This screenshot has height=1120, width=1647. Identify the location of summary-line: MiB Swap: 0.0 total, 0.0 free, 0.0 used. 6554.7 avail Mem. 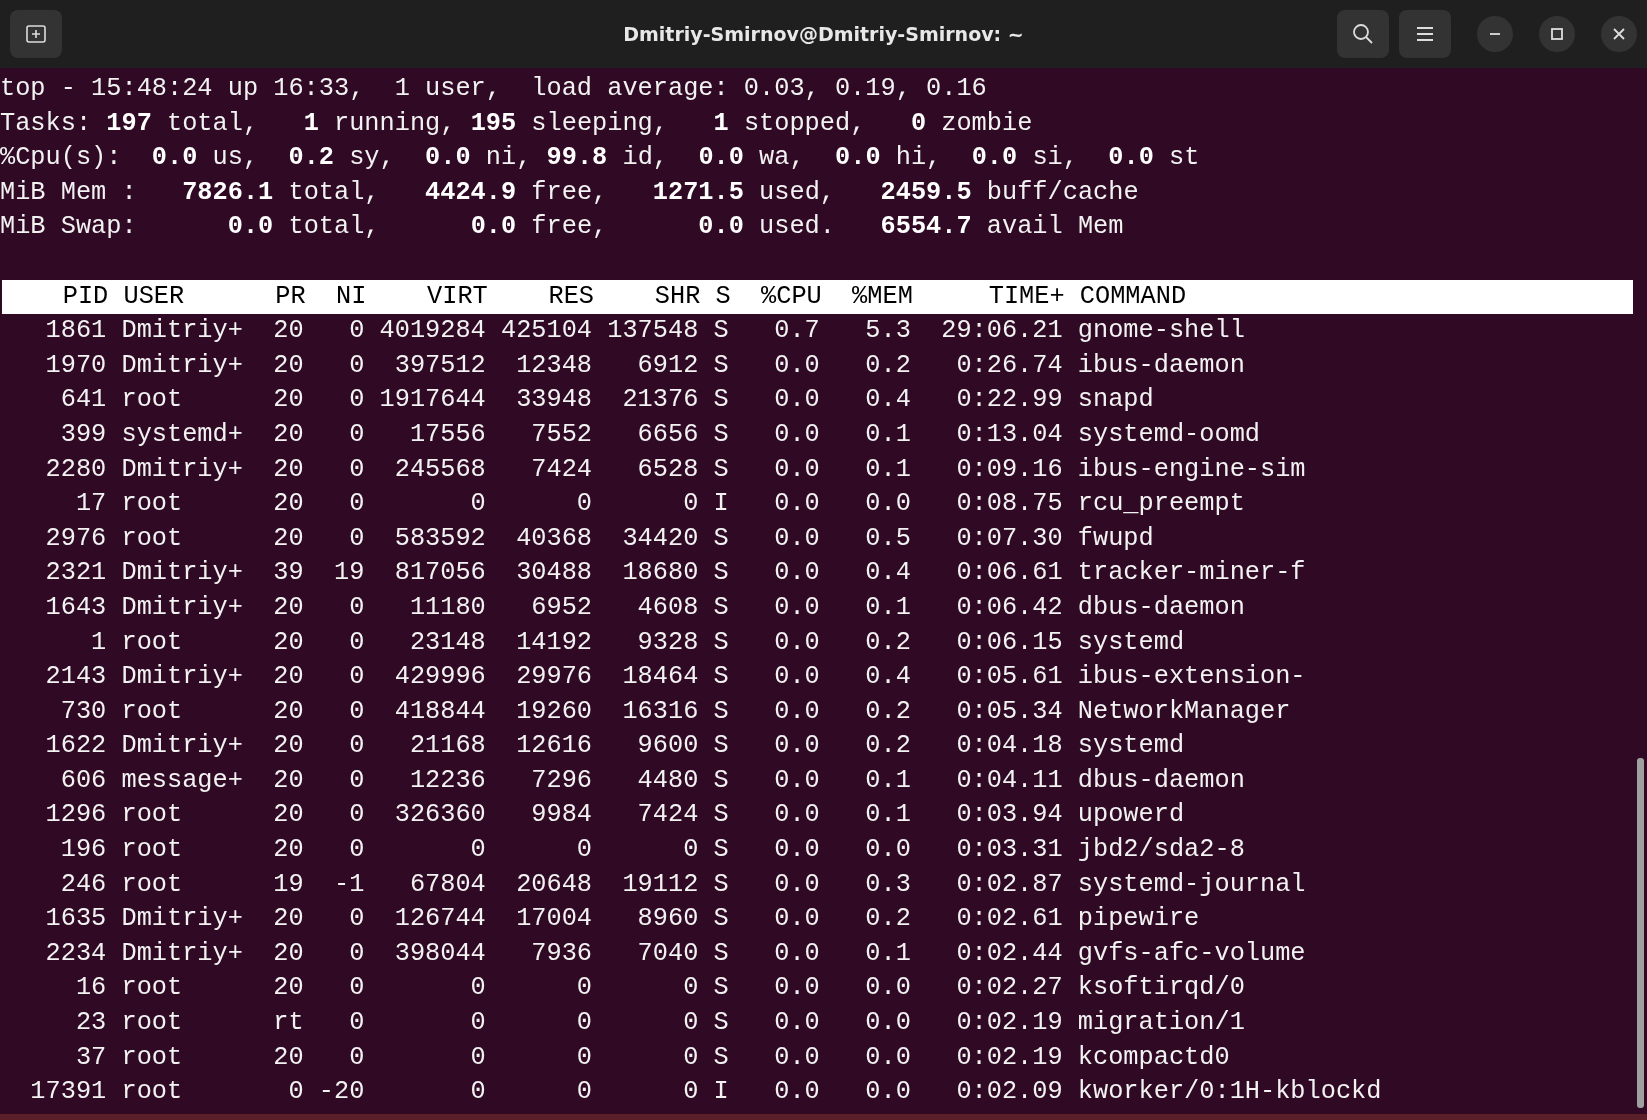
(562, 227).